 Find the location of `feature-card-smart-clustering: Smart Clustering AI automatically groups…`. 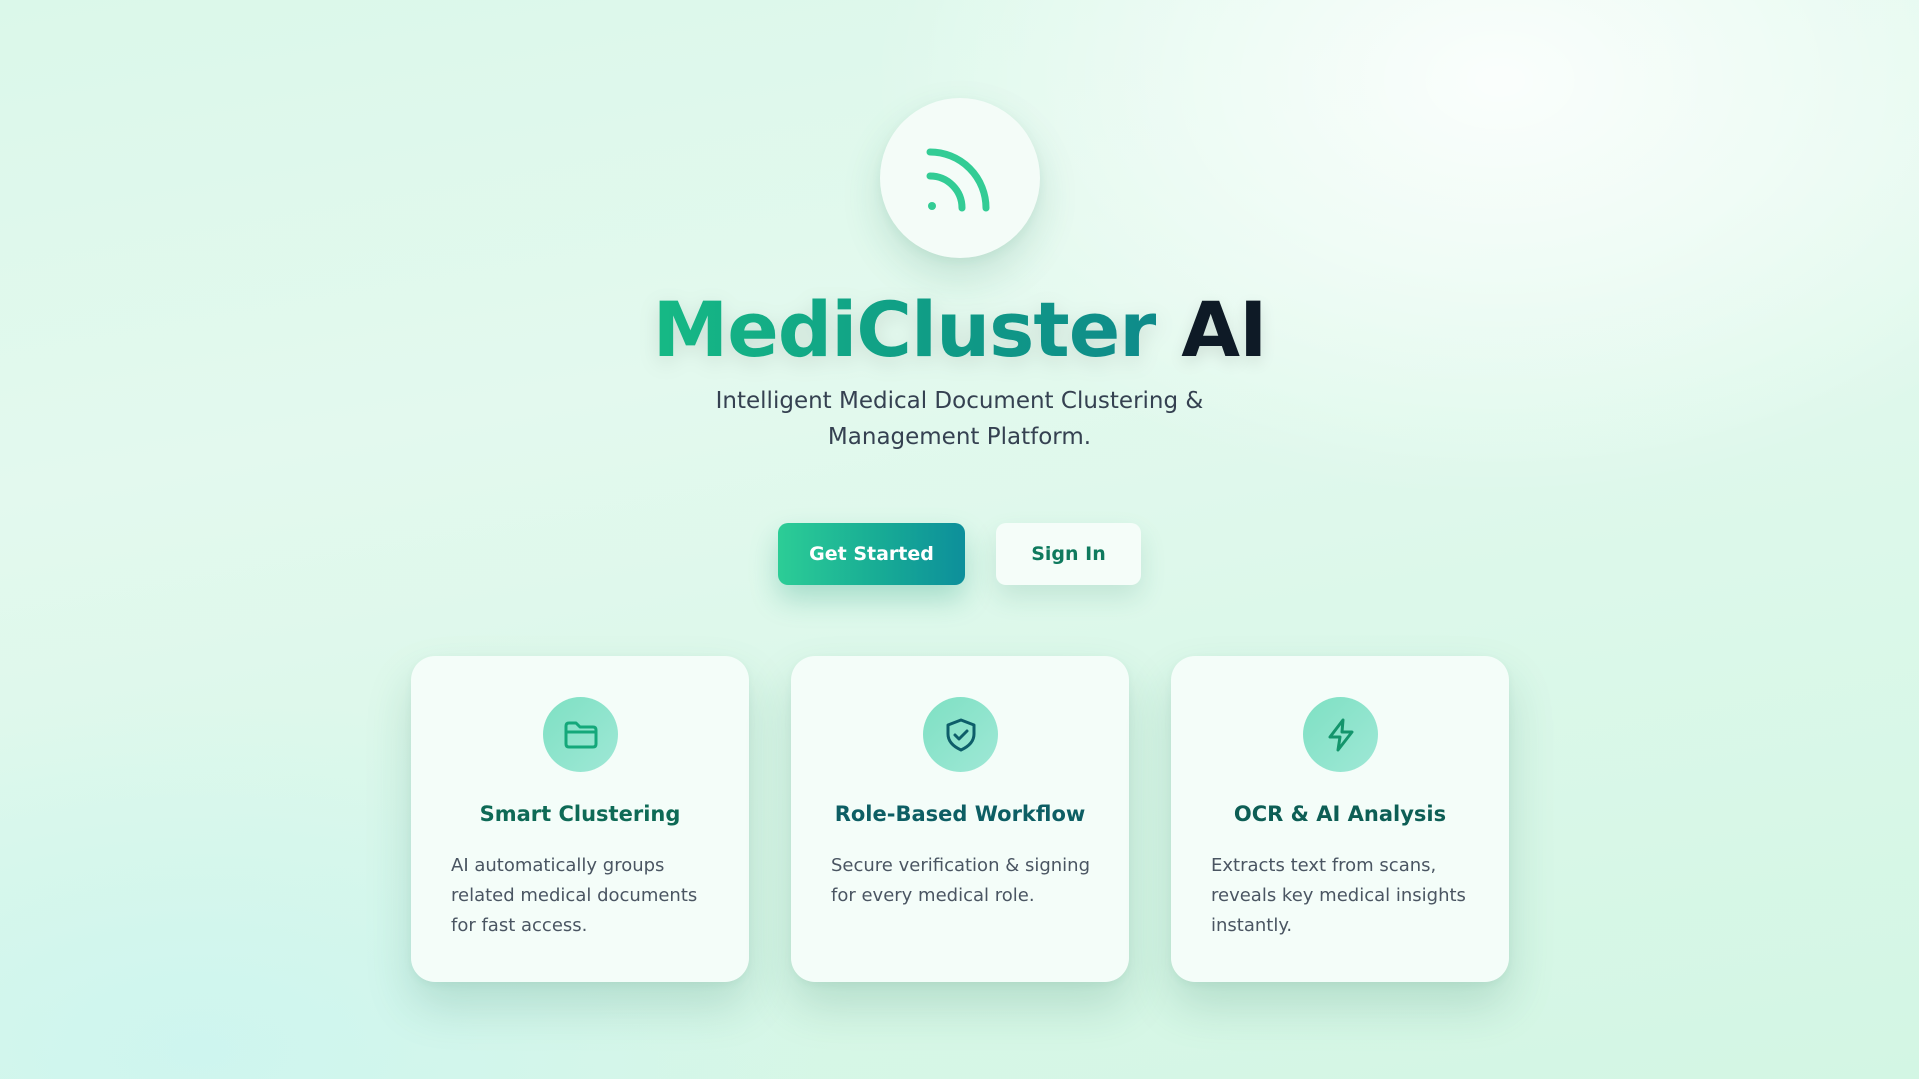

feature-card-smart-clustering: Smart Clustering AI automatically groups… is located at coordinates (580, 819).